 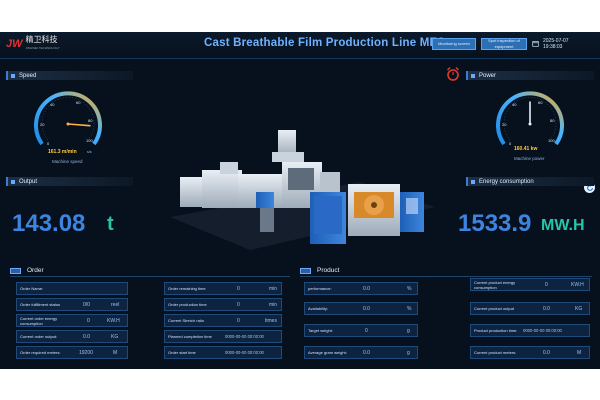 I want to click on order-row: Order required meters: 19200 M, so click(x=72, y=352).